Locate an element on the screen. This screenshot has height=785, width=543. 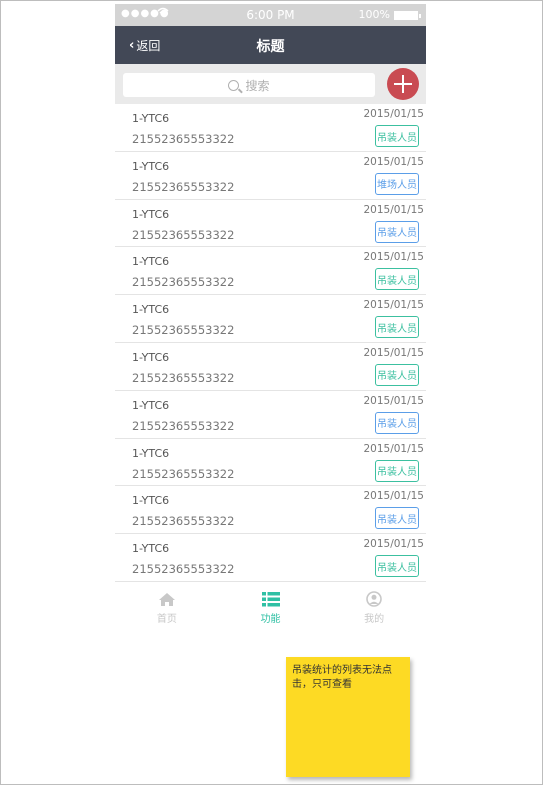
search-input: 搜索 is located at coordinates (249, 85).